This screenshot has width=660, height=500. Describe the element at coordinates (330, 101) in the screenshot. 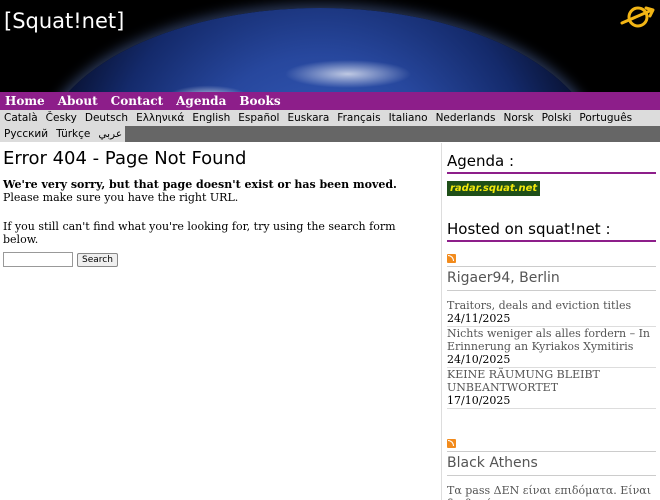

I see `main-navigation: Home About Contact Agenda Books` at that location.